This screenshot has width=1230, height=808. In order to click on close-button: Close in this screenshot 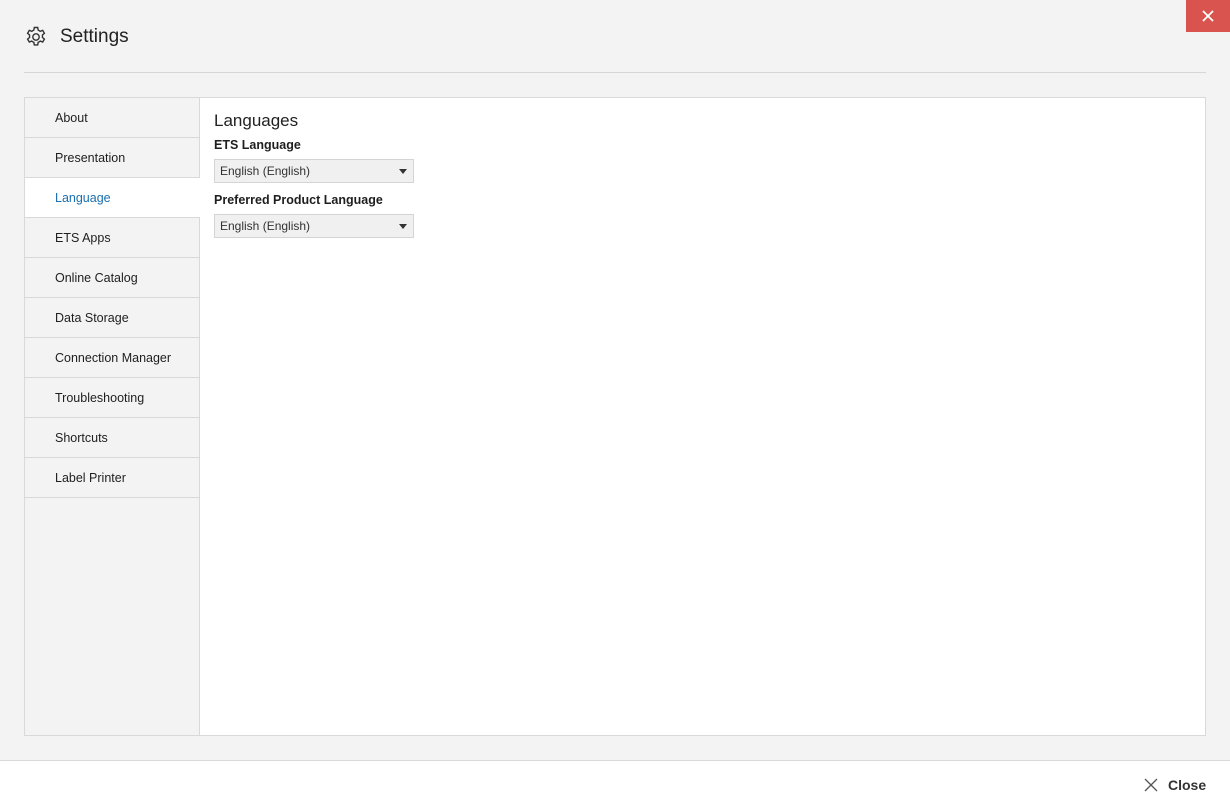, I will do `click(1175, 785)`.